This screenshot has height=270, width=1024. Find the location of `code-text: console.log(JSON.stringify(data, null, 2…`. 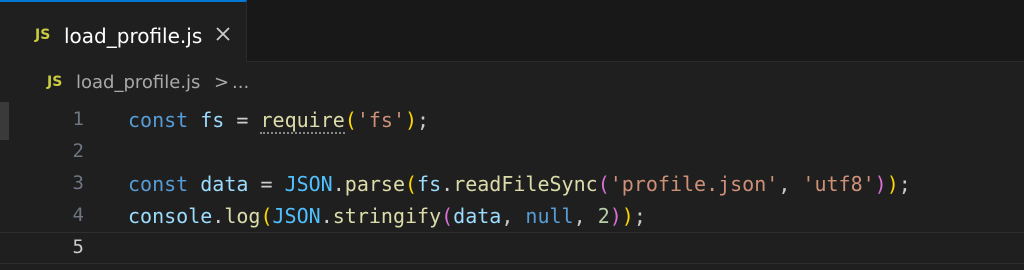

code-text: console.log(JSON.stringify(data, null, 2… is located at coordinates (387, 216).